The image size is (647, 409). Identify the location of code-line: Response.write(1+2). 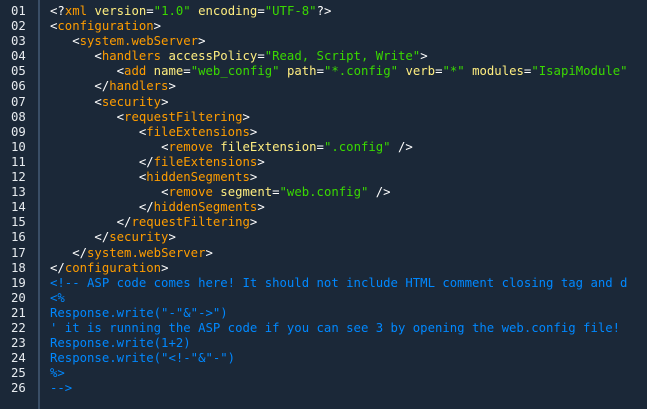
(348, 343).